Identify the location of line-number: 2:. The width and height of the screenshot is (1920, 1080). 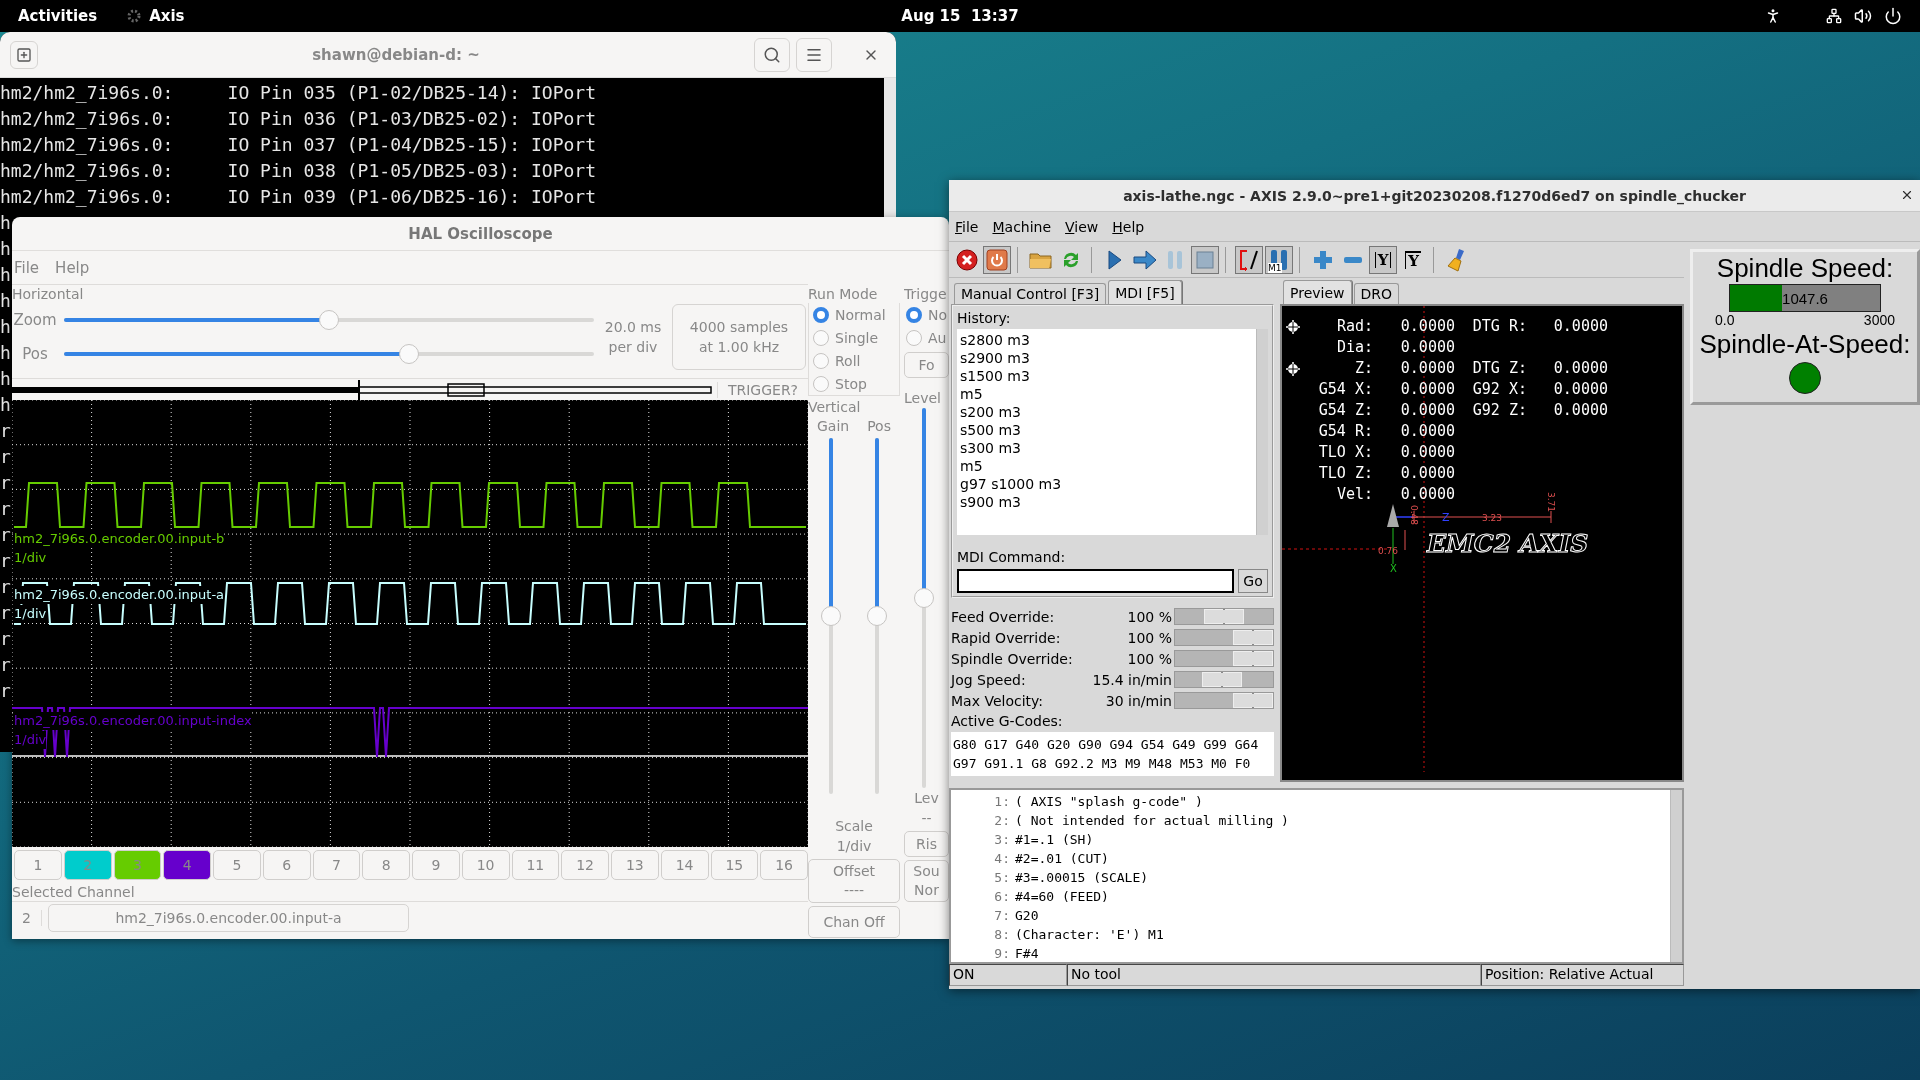
(1002, 821).